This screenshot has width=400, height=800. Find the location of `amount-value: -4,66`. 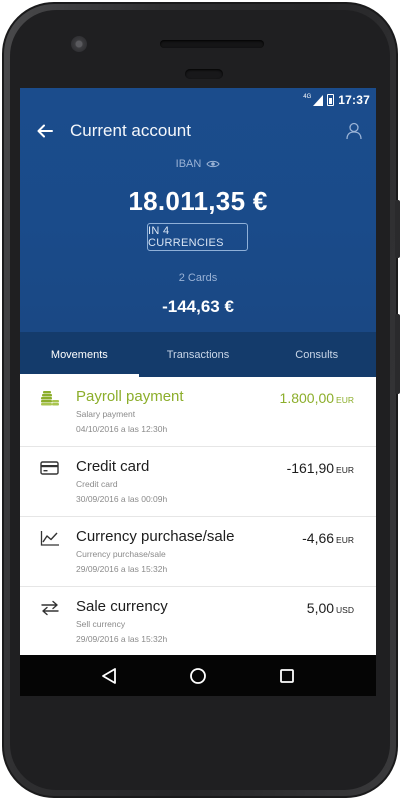

amount-value: -4,66 is located at coordinates (318, 538).